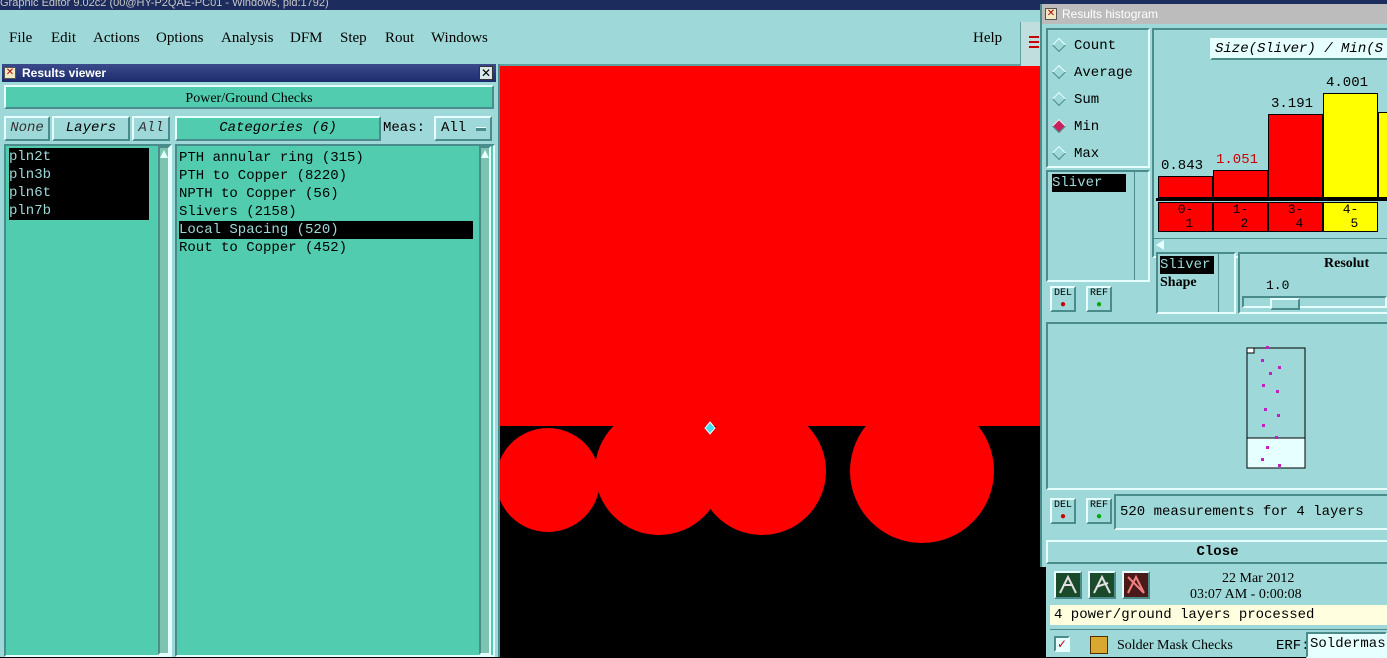  I want to click on radio-count: Count, so click(1083, 46).